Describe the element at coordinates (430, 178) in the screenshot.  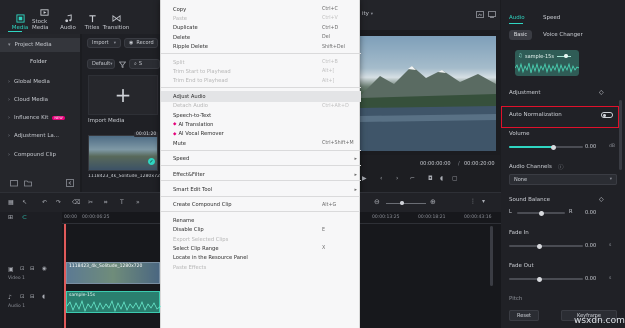
I see `camera-icon: ◘` at that location.